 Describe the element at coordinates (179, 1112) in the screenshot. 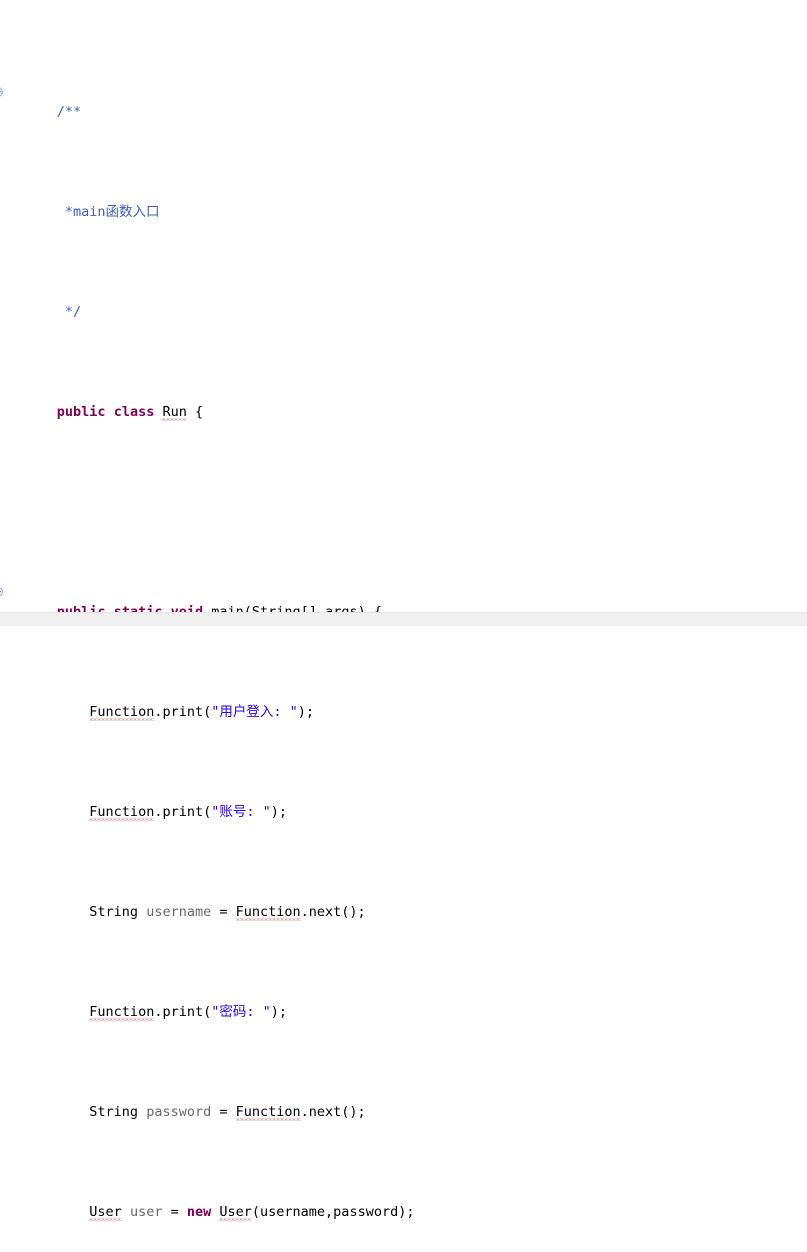

I see `variable-password: password` at that location.